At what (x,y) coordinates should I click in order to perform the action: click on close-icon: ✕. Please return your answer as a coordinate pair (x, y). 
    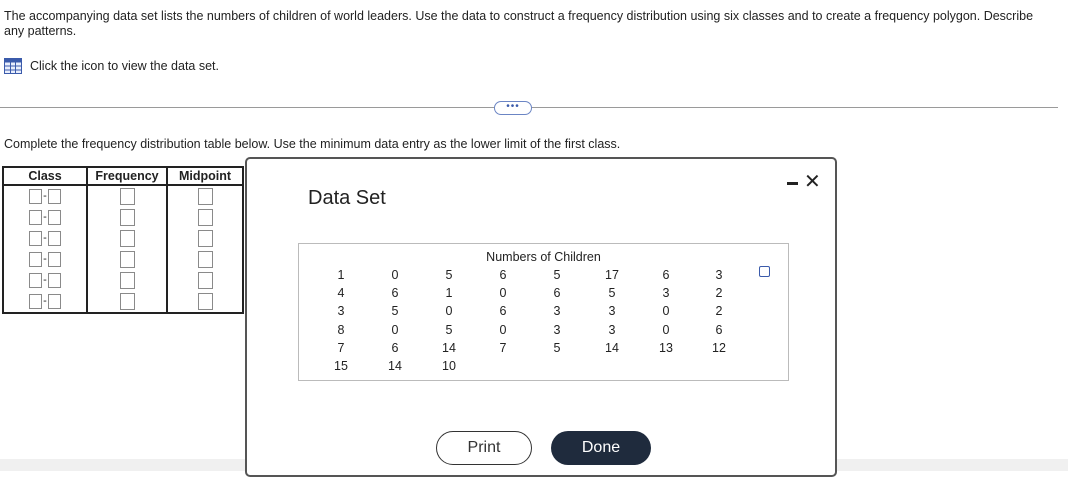
    Looking at the image, I should click on (812, 182).